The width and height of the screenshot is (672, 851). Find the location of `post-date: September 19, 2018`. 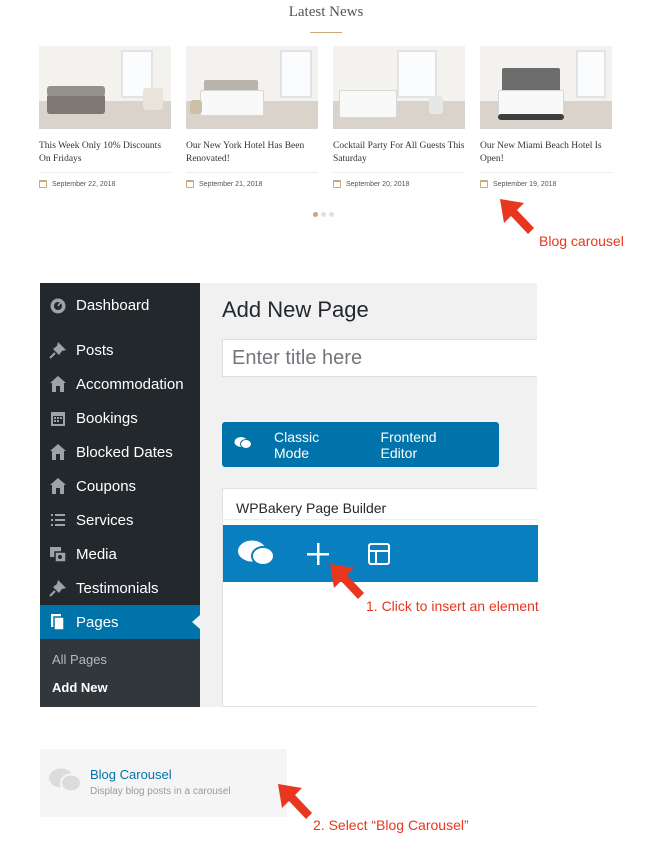

post-date: September 19, 2018 is located at coordinates (525, 184).